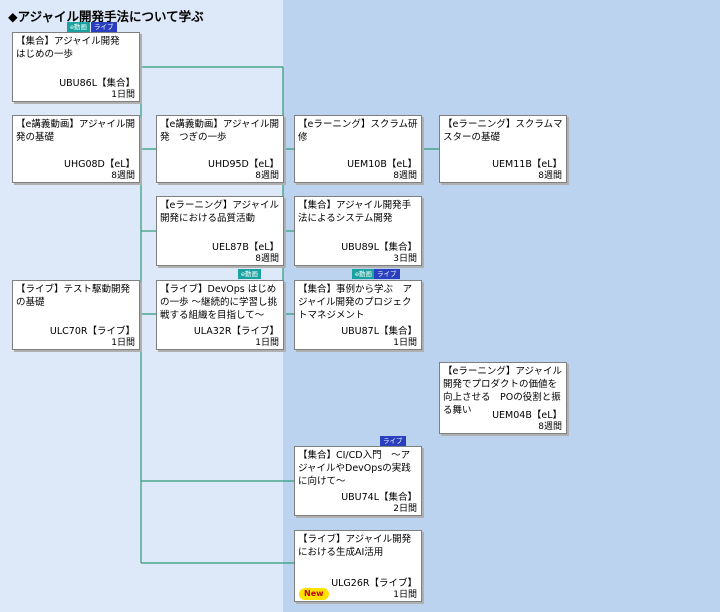 This screenshot has height=612, width=720. What do you see at coordinates (220, 149) in the screenshot?
I see `course-card-uhd95d: 【e講義動画】アジャイル開発 つぎの一歩 UHD95D【eL】 8週間` at bounding box center [220, 149].